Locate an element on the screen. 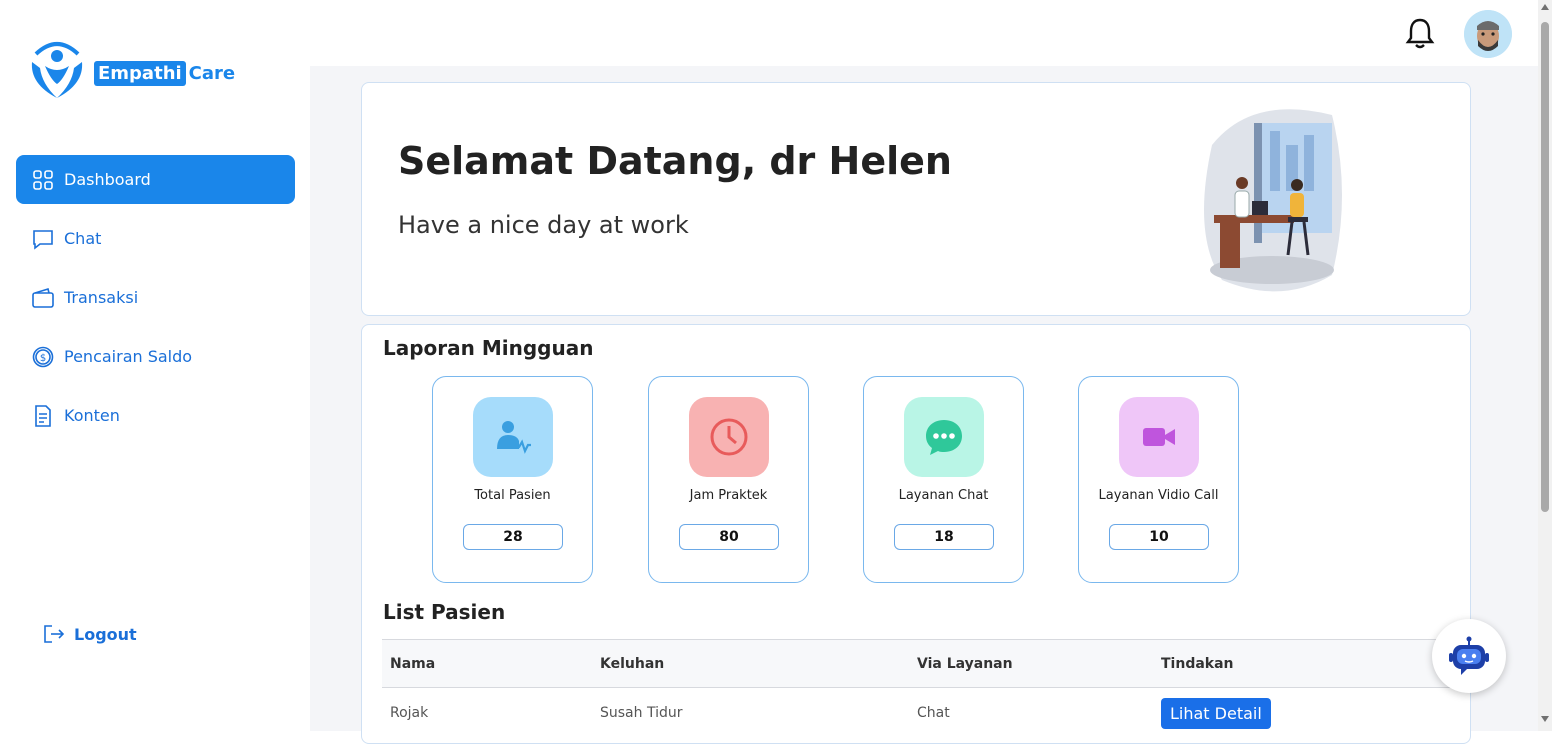 The width and height of the screenshot is (1552, 744). logout-icon is located at coordinates (54, 634).